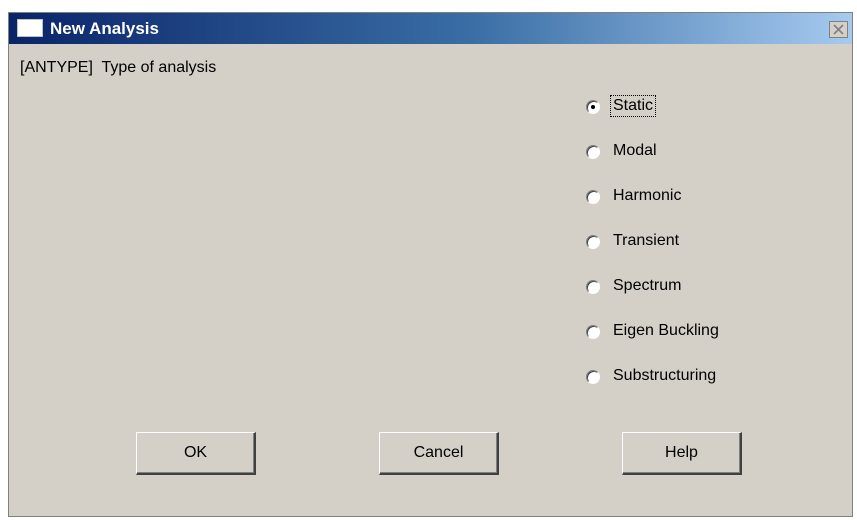 The height and width of the screenshot is (520, 857). I want to click on radio-button-eigen-buckling, so click(593, 332).